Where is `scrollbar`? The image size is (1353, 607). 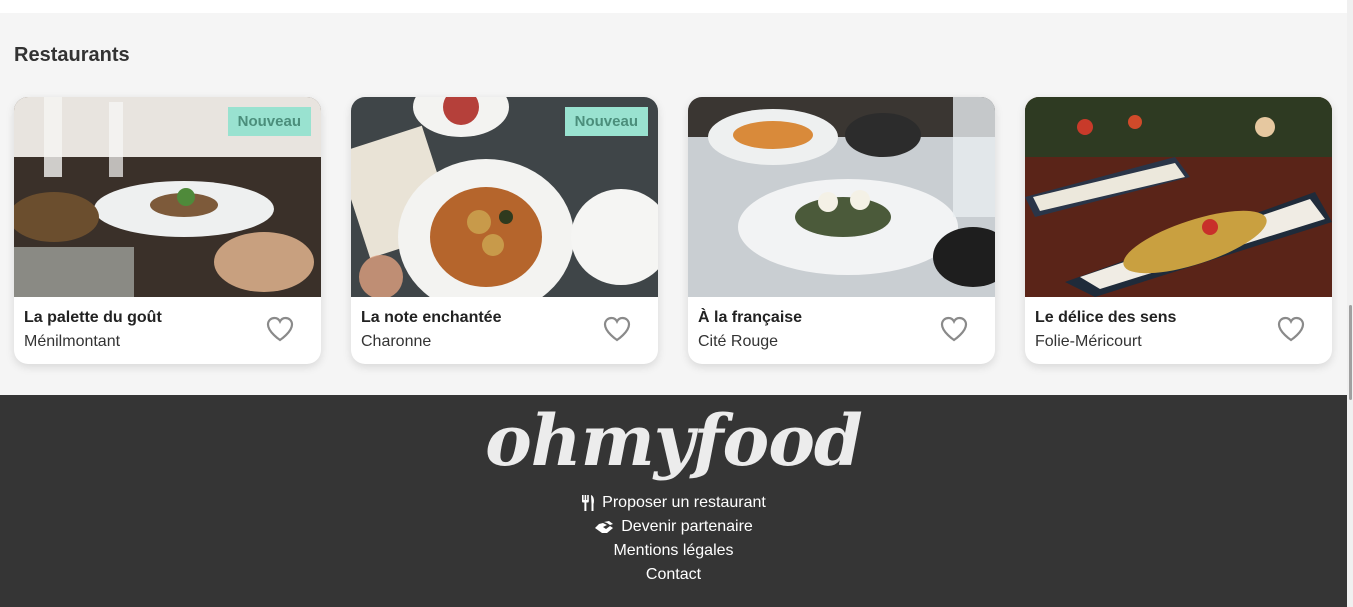
scrollbar is located at coordinates (1350, 303).